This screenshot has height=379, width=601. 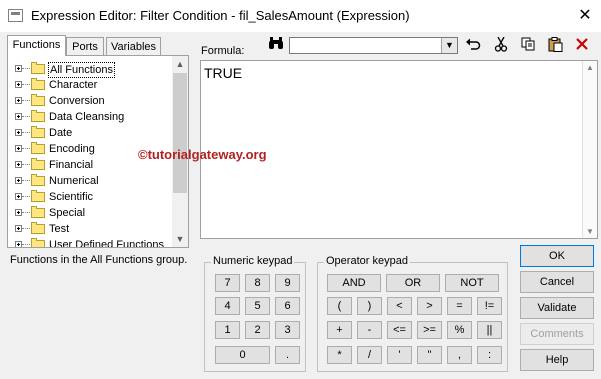 I want to click on key-multiply: *, so click(x=339, y=355).